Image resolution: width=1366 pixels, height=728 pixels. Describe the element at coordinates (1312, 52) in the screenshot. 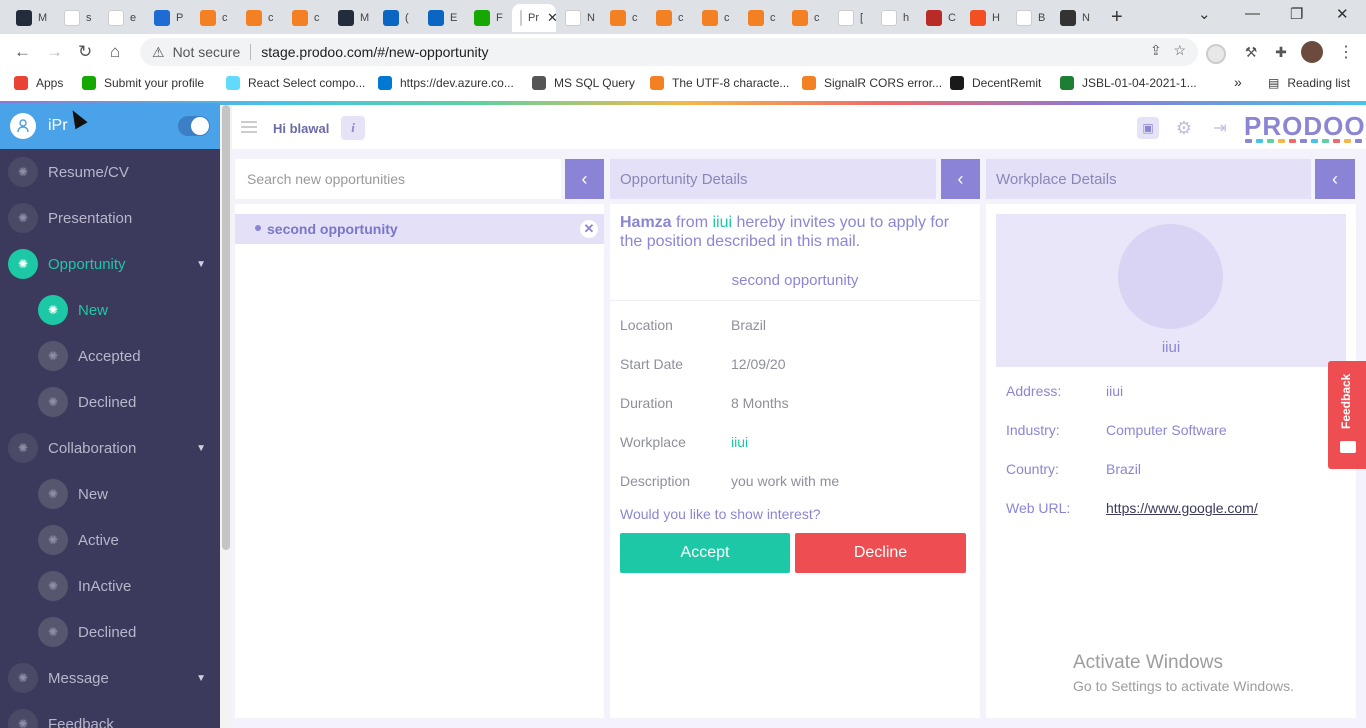

I see `profile-avatar` at that location.